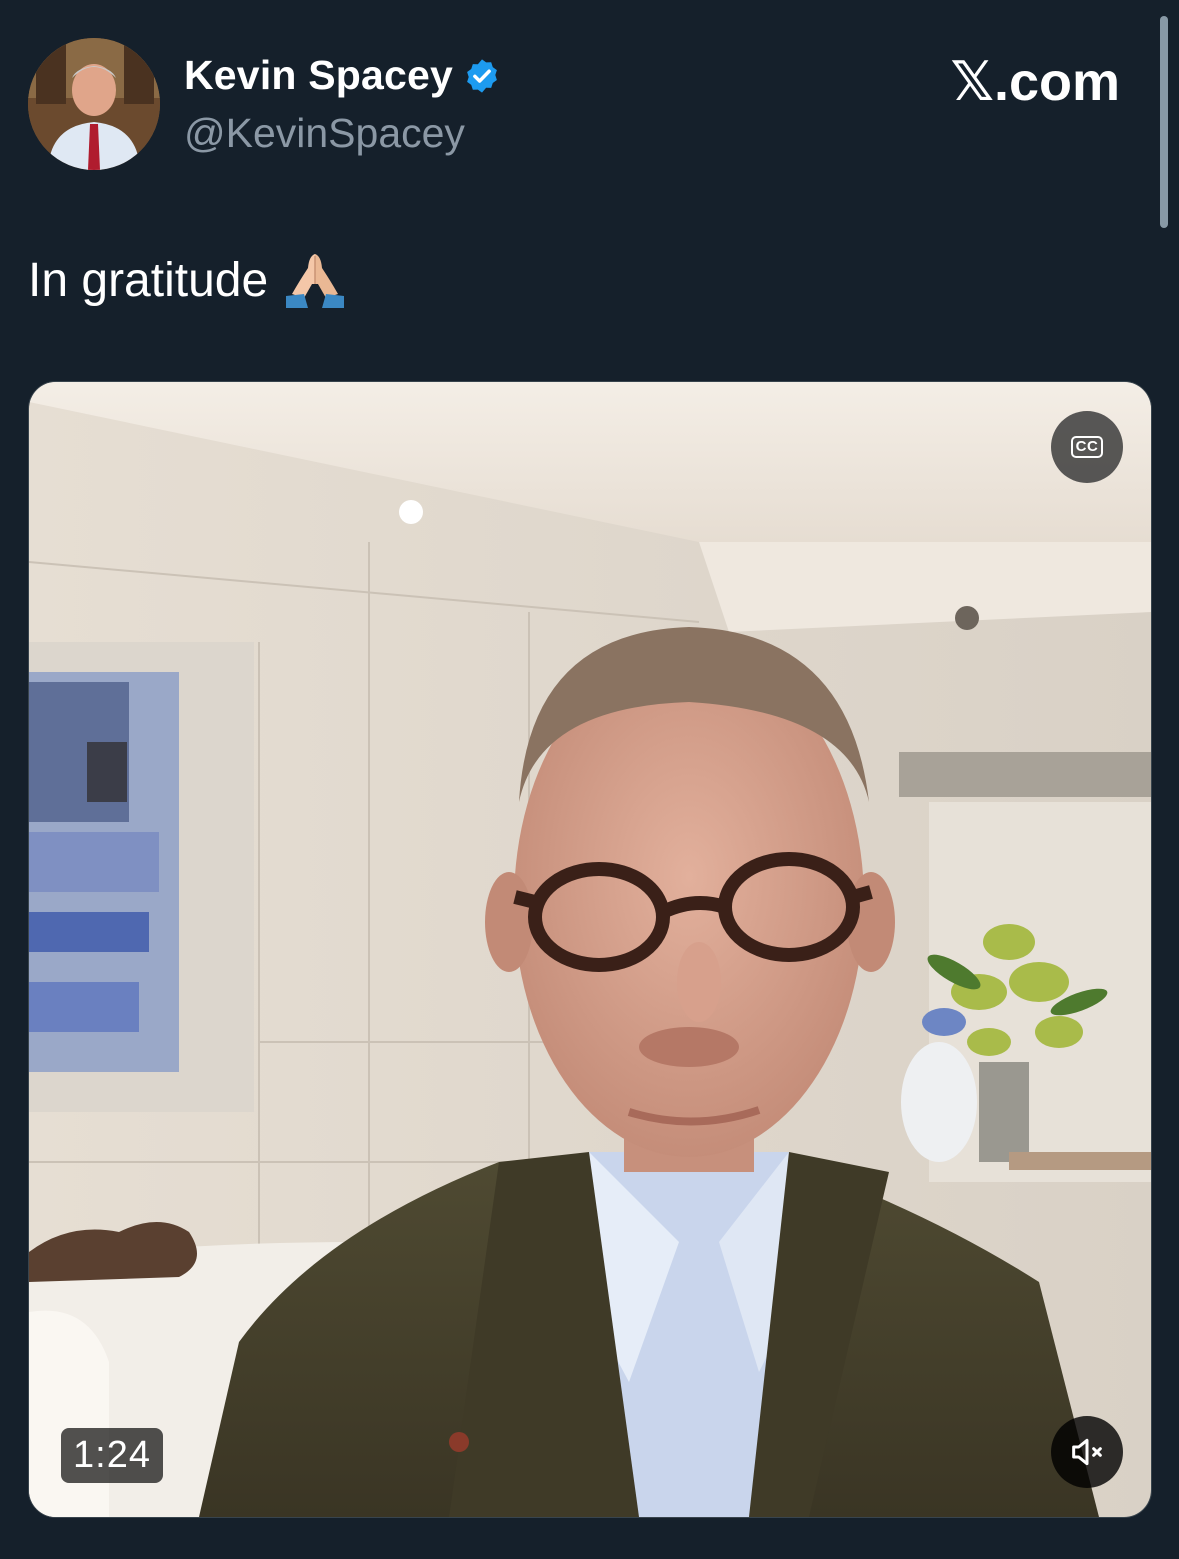  I want to click on handle: @KevinSpacey, so click(324, 133).